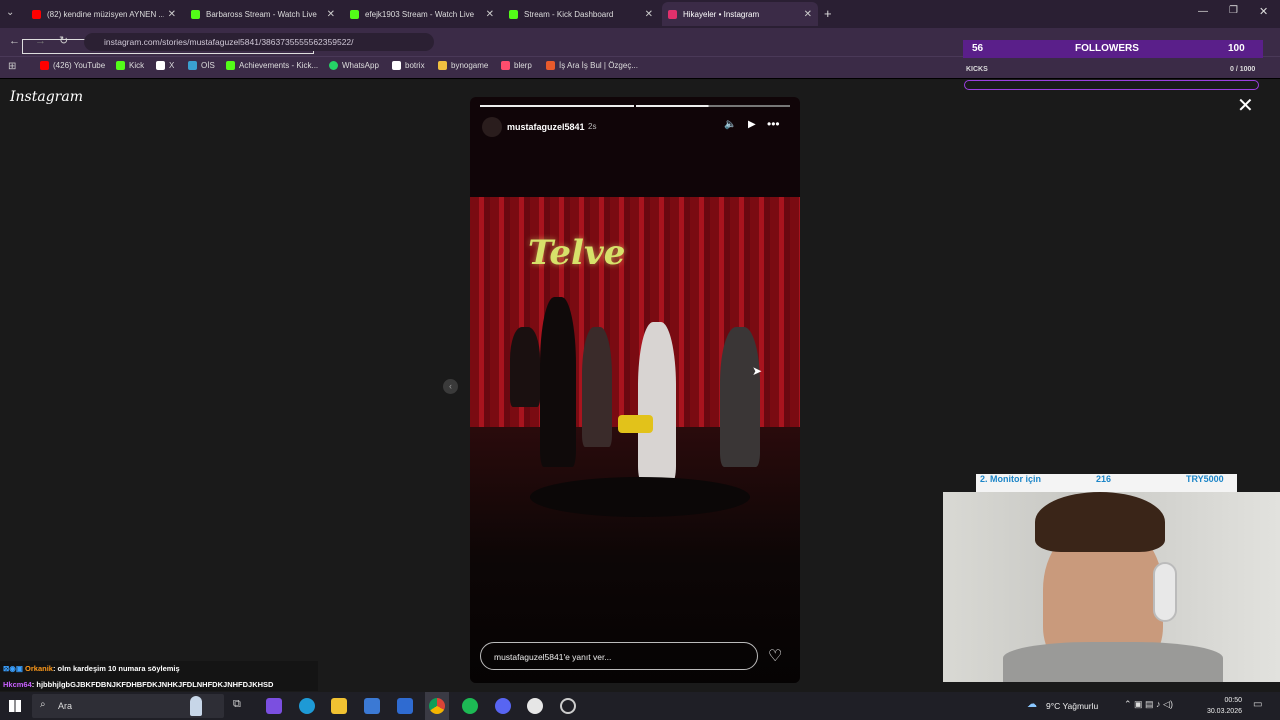  Describe the element at coordinates (437, 706) in the screenshot. I see `chrome-icon` at that location.